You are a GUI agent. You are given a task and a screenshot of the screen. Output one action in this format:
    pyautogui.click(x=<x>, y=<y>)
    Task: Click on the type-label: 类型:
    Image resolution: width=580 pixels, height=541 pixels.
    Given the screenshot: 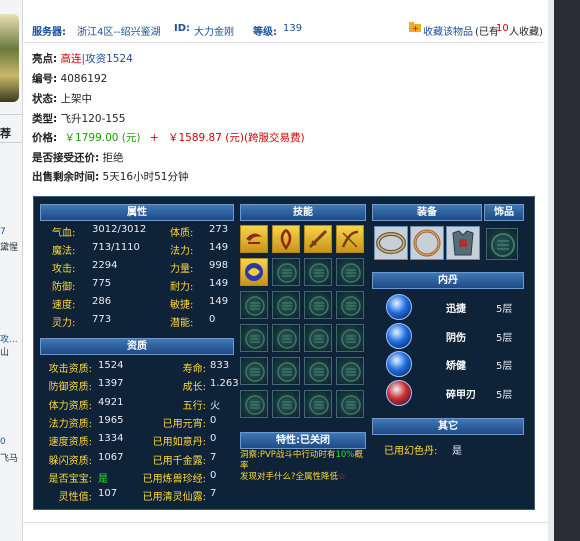 What is the action you would take?
    pyautogui.click(x=45, y=119)
    